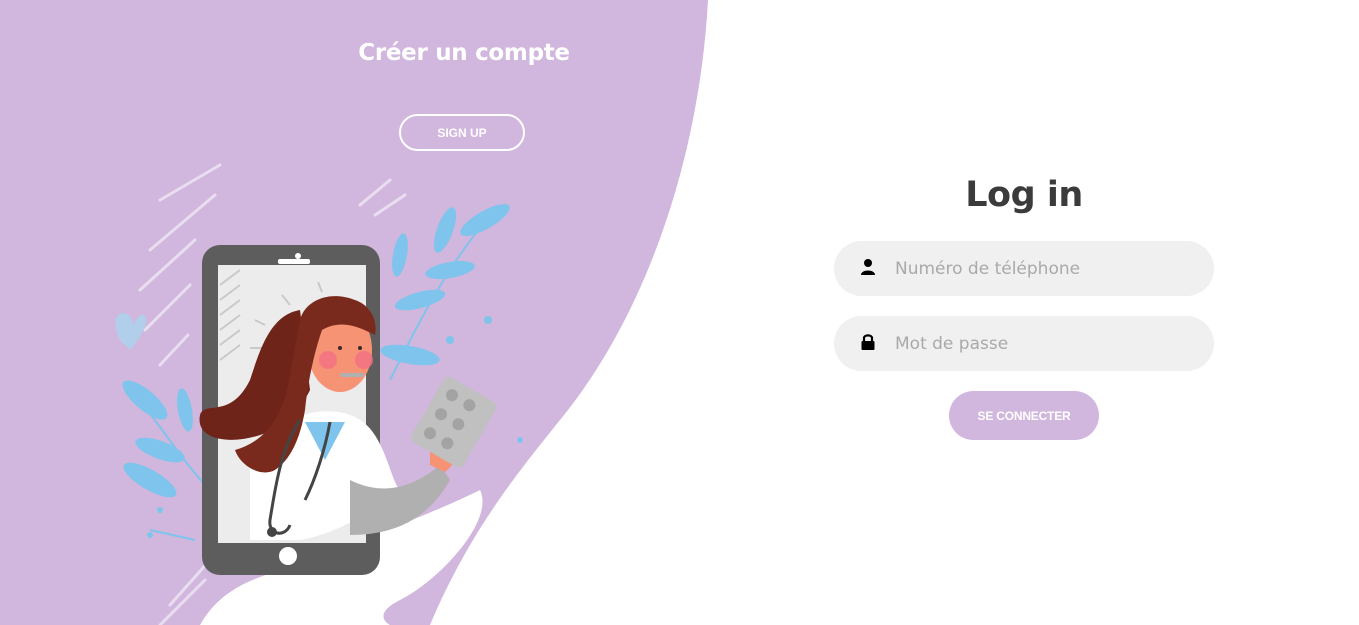 The height and width of the screenshot is (625, 1359). What do you see at coordinates (462, 132) in the screenshot?
I see `signup-button: SIGN UP` at bounding box center [462, 132].